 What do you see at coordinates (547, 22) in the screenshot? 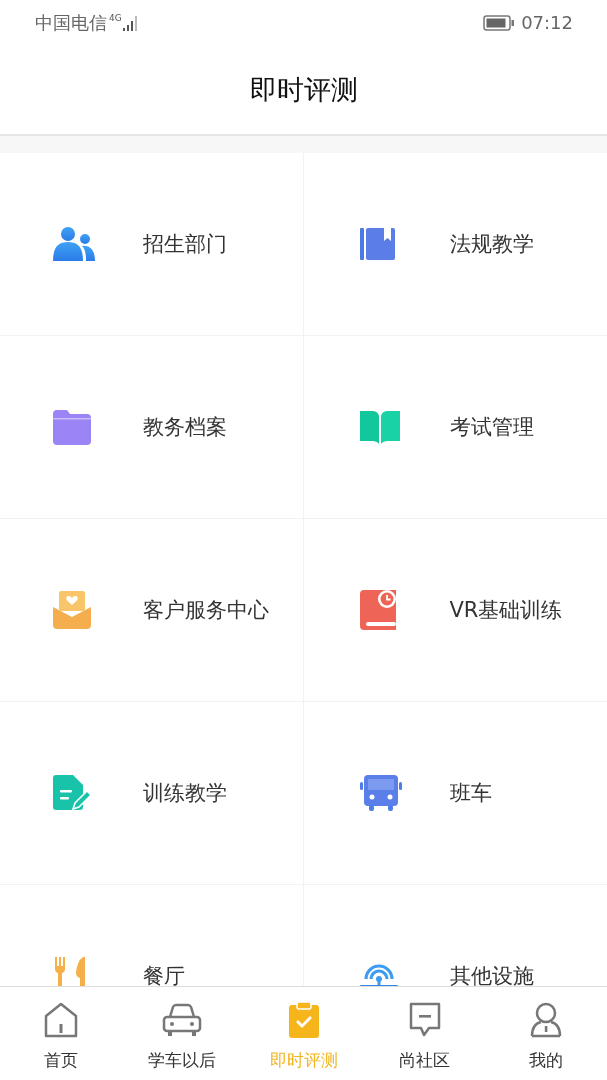
I see `clock-time: 07:12` at bounding box center [547, 22].